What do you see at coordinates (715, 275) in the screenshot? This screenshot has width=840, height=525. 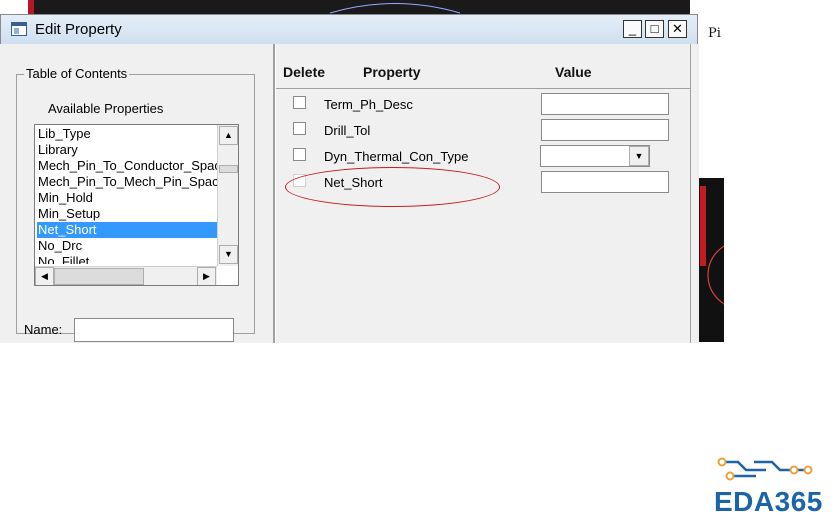 I see `background-cad-circle` at bounding box center [715, 275].